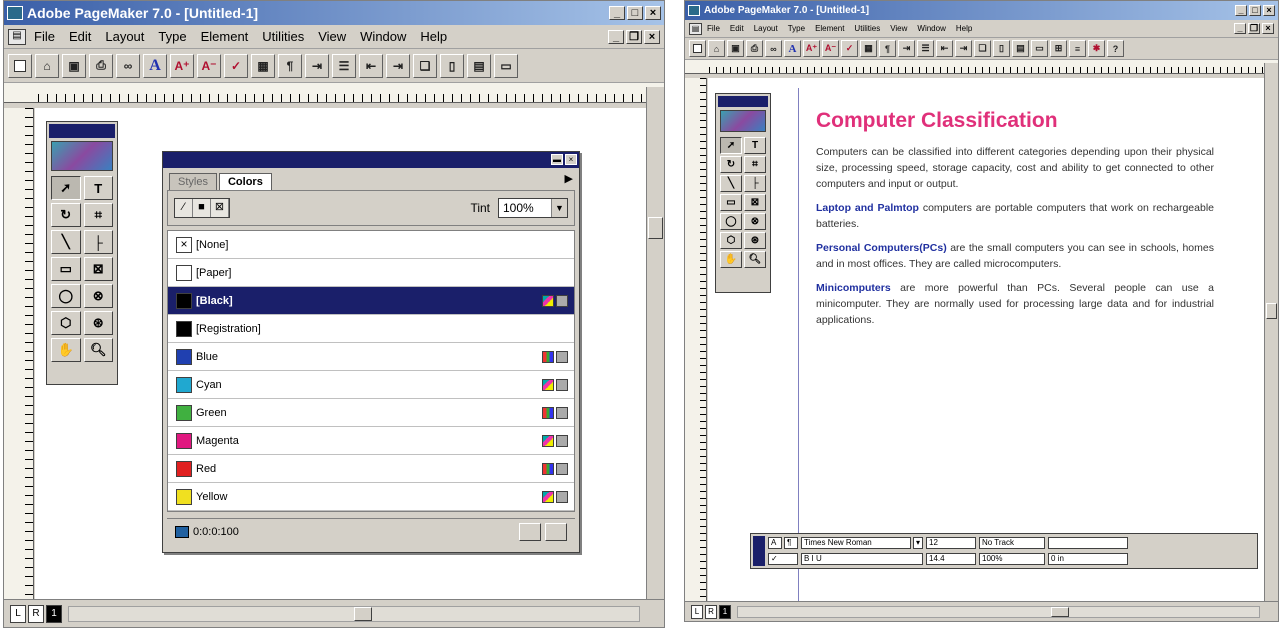 The image size is (1281, 631). I want to click on track-select: No Track, so click(1012, 543).